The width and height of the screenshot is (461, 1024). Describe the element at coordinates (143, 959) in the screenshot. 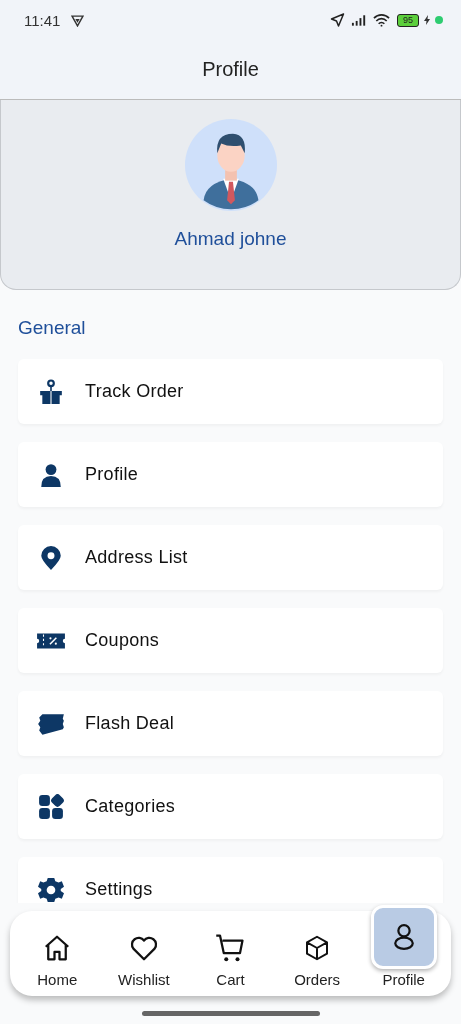

I see `nav-tab: Wishlist` at that location.